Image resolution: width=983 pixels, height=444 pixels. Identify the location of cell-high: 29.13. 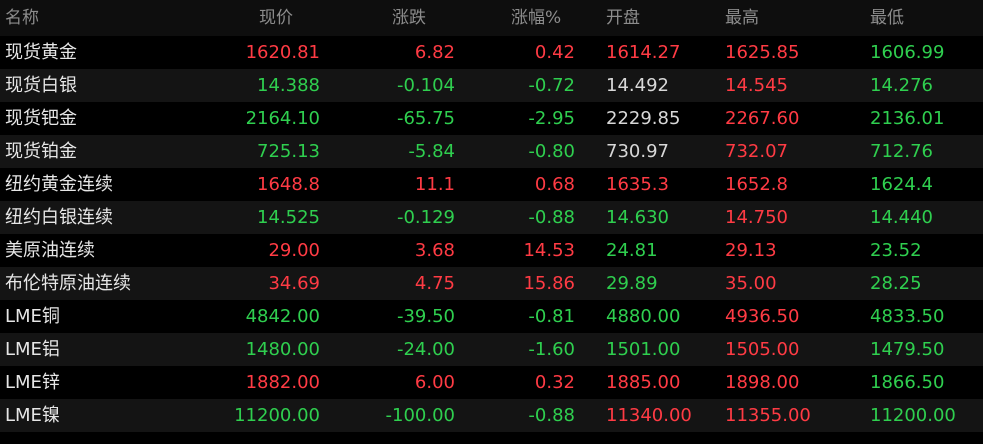
(751, 250).